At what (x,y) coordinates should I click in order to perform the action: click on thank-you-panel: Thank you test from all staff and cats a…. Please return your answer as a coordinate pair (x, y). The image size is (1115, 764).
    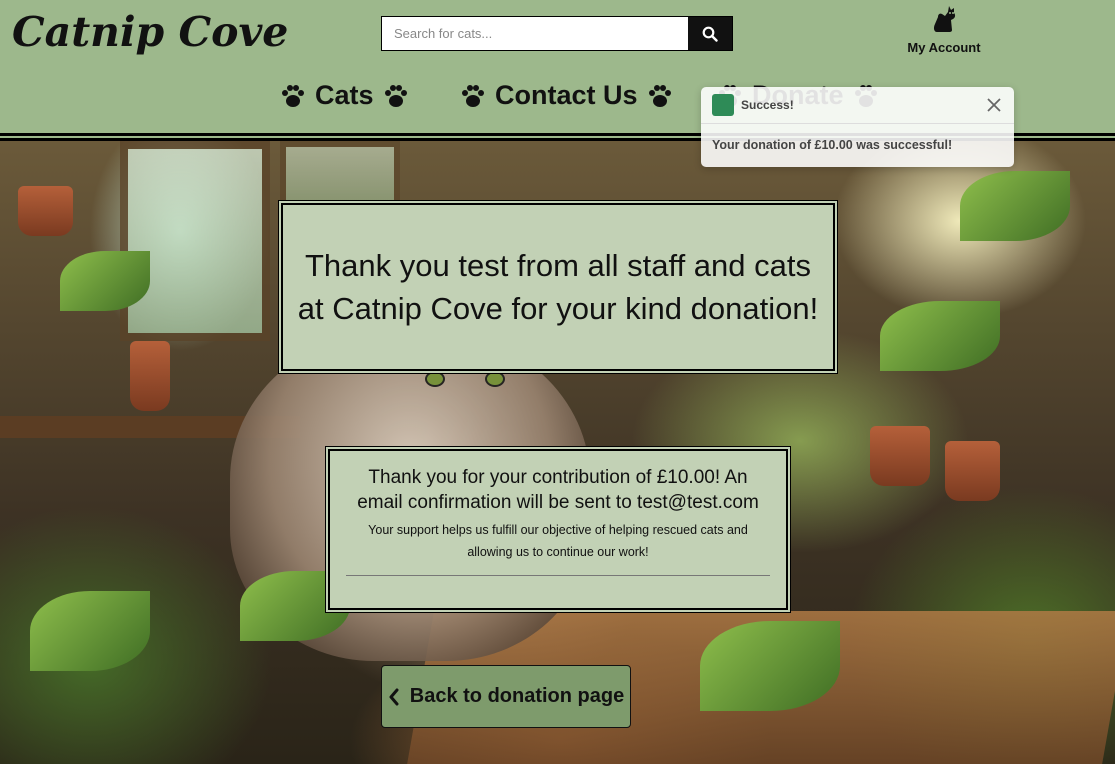
    Looking at the image, I should click on (558, 287).